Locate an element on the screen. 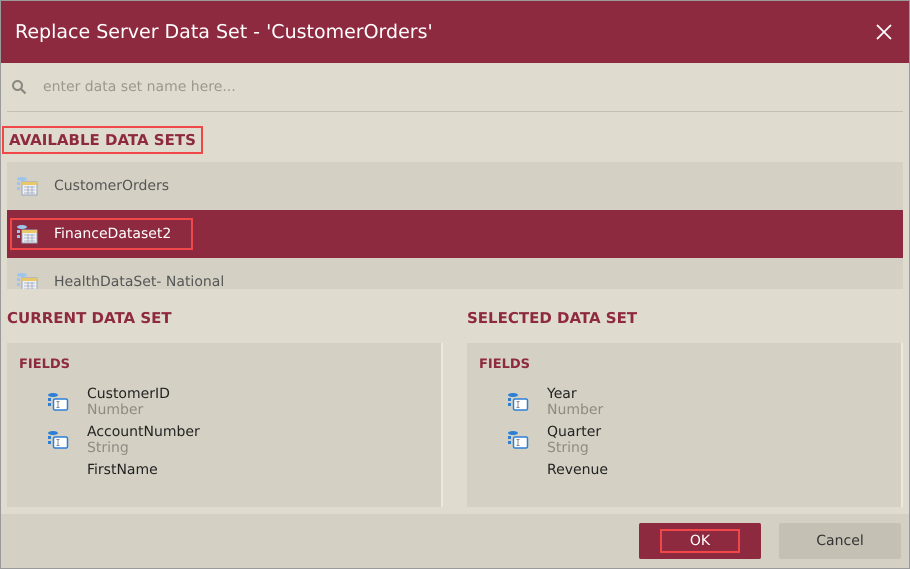 The height and width of the screenshot is (569, 910). field-name: Quarter is located at coordinates (574, 432).